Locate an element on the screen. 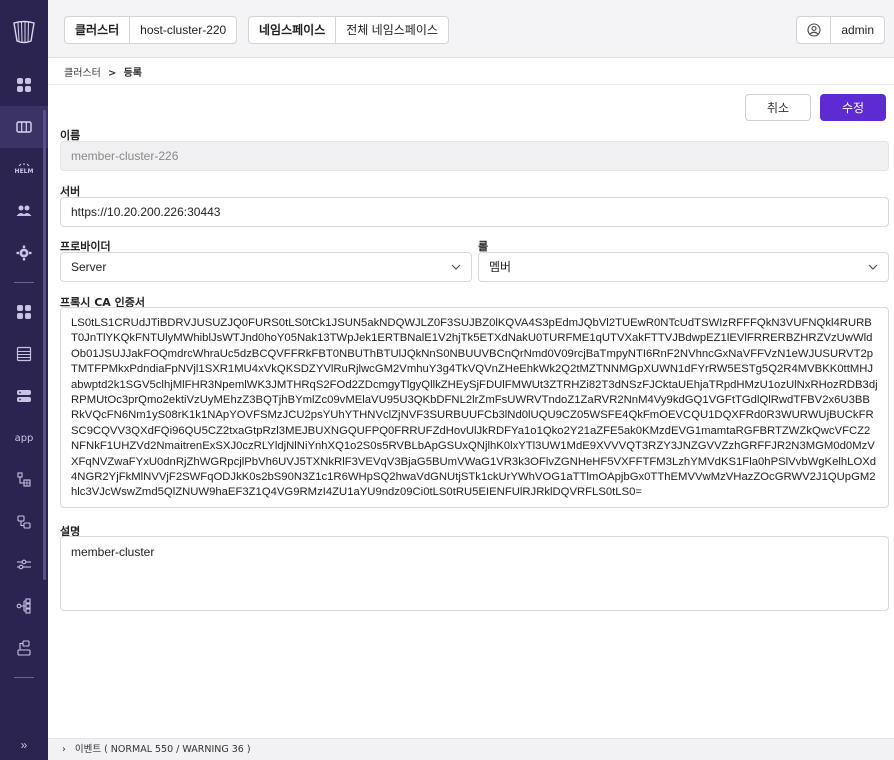 This screenshot has width=894, height=760. sidebar-item-network is located at coordinates (24, 564).